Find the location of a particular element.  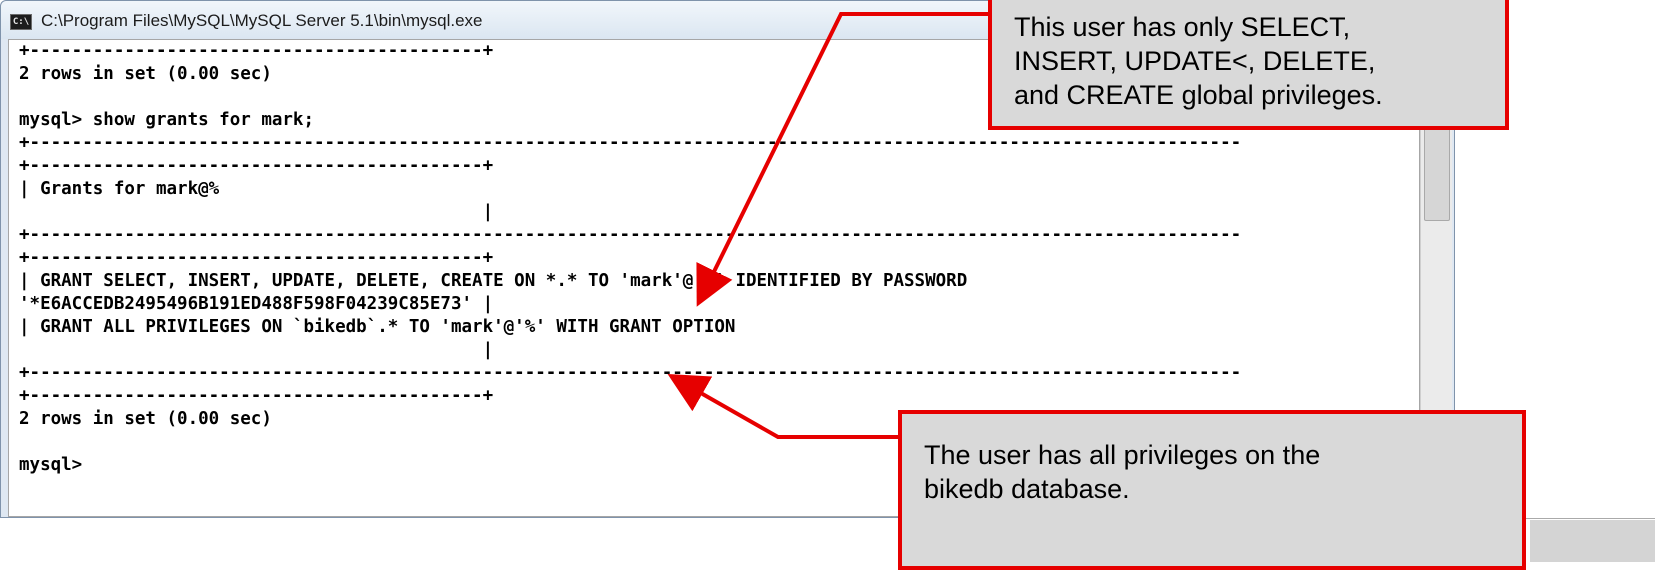

callout-line: This user has only SELECT, is located at coordinates (1182, 27).